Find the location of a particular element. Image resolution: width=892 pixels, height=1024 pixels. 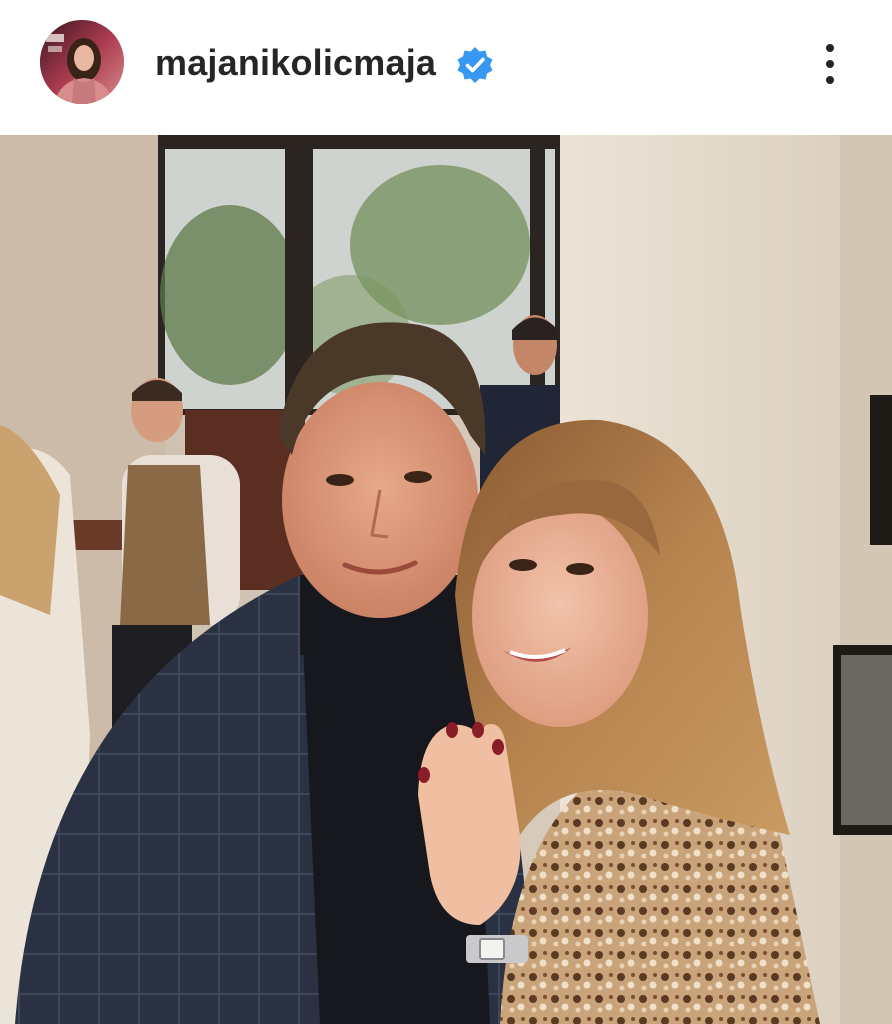

avatar is located at coordinates (82, 62).